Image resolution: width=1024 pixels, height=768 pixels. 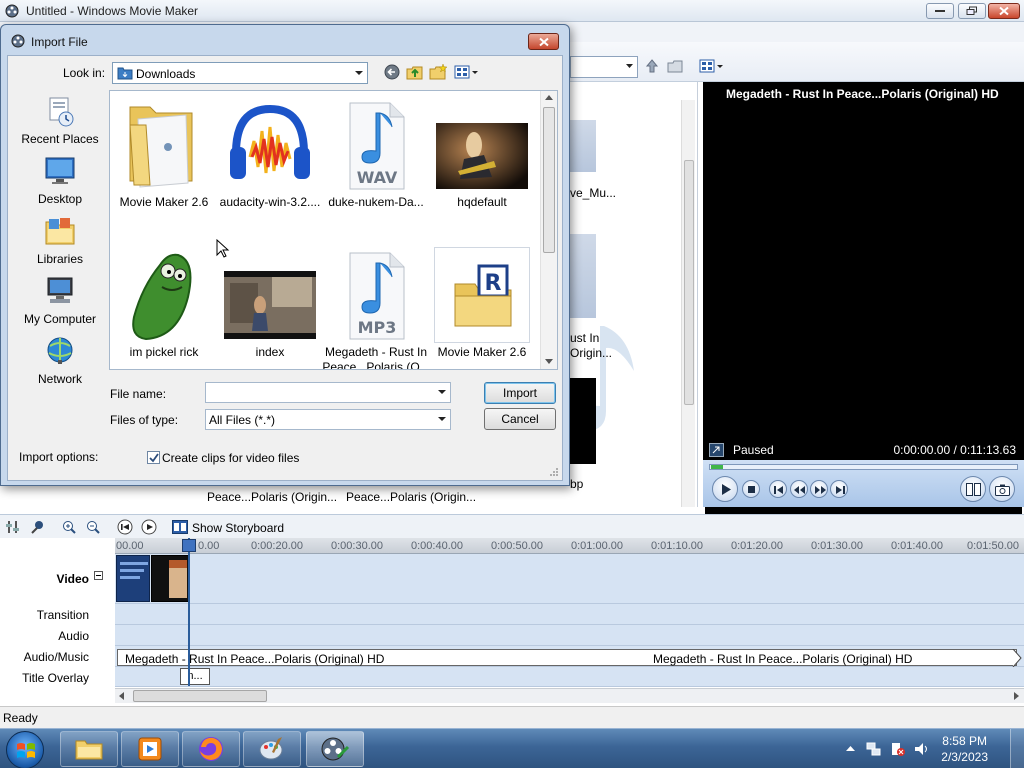 What do you see at coordinates (272, 749) in the screenshot?
I see `taskbar-paint` at bounding box center [272, 749].